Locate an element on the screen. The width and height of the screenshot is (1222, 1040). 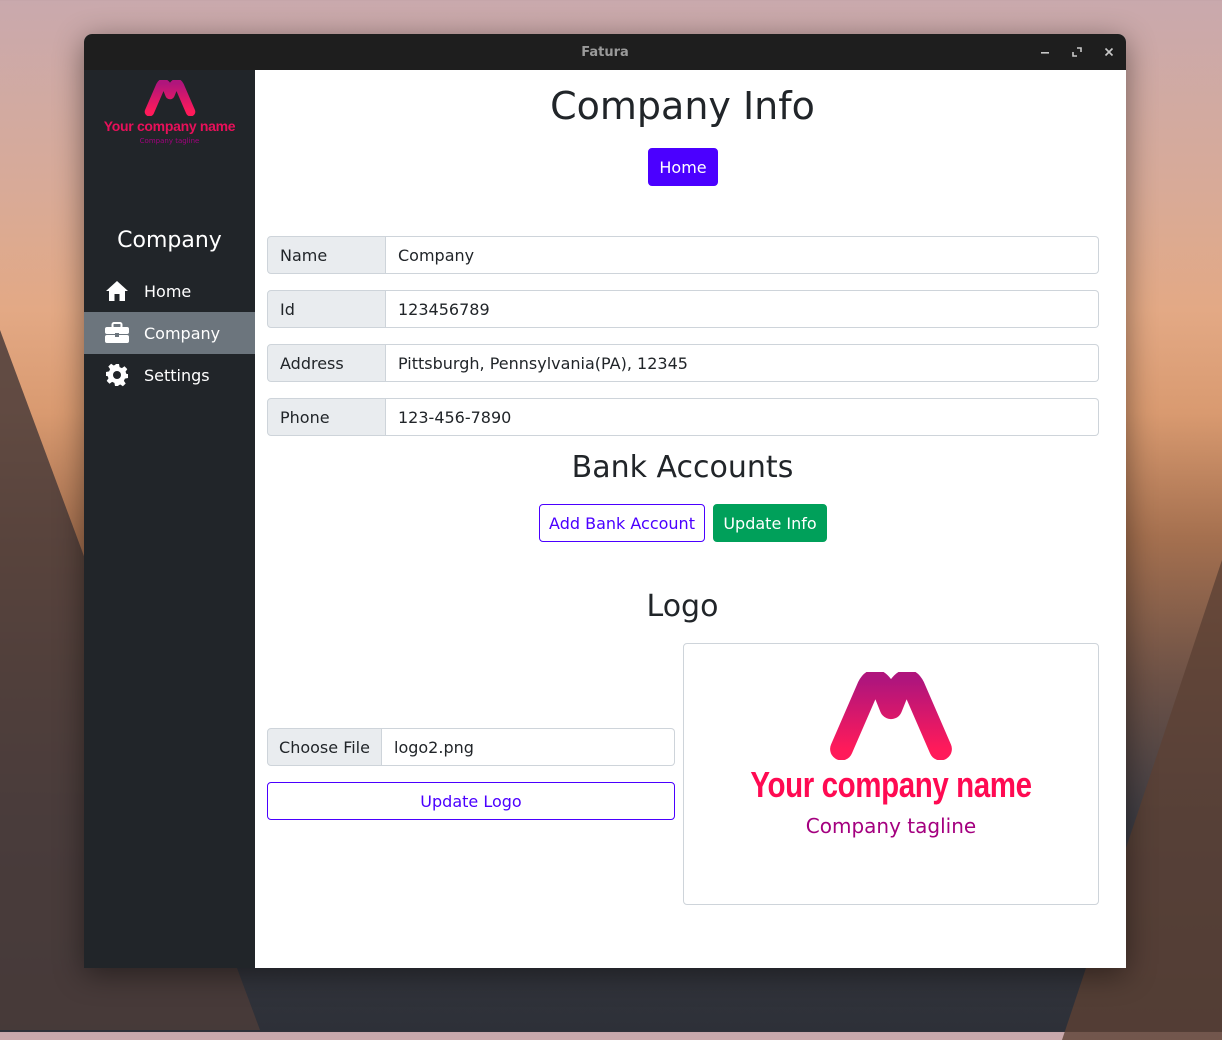
close-button is located at coordinates (1109, 52).